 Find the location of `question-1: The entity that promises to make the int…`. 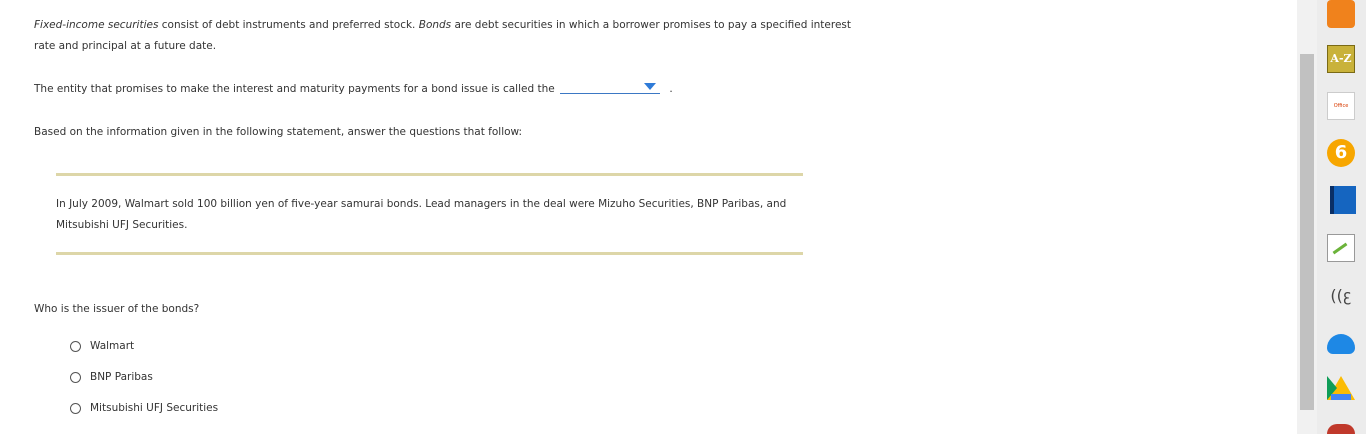

question-1: The entity that promises to make the int… is located at coordinates (353, 89).